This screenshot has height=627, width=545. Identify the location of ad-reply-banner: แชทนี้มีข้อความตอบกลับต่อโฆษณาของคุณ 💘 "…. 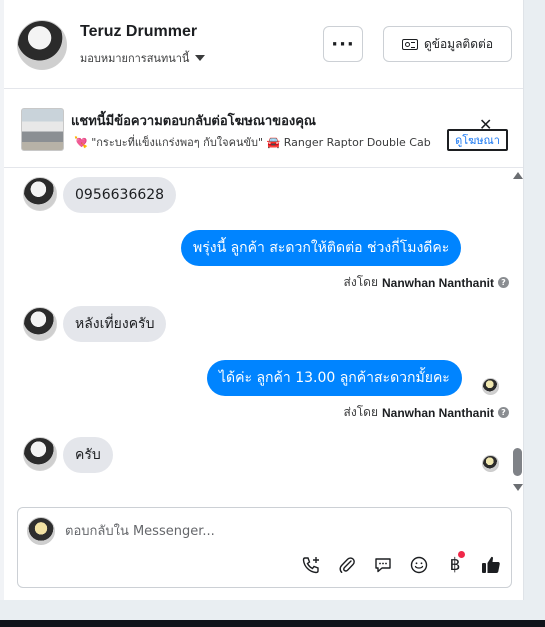
(263, 128).